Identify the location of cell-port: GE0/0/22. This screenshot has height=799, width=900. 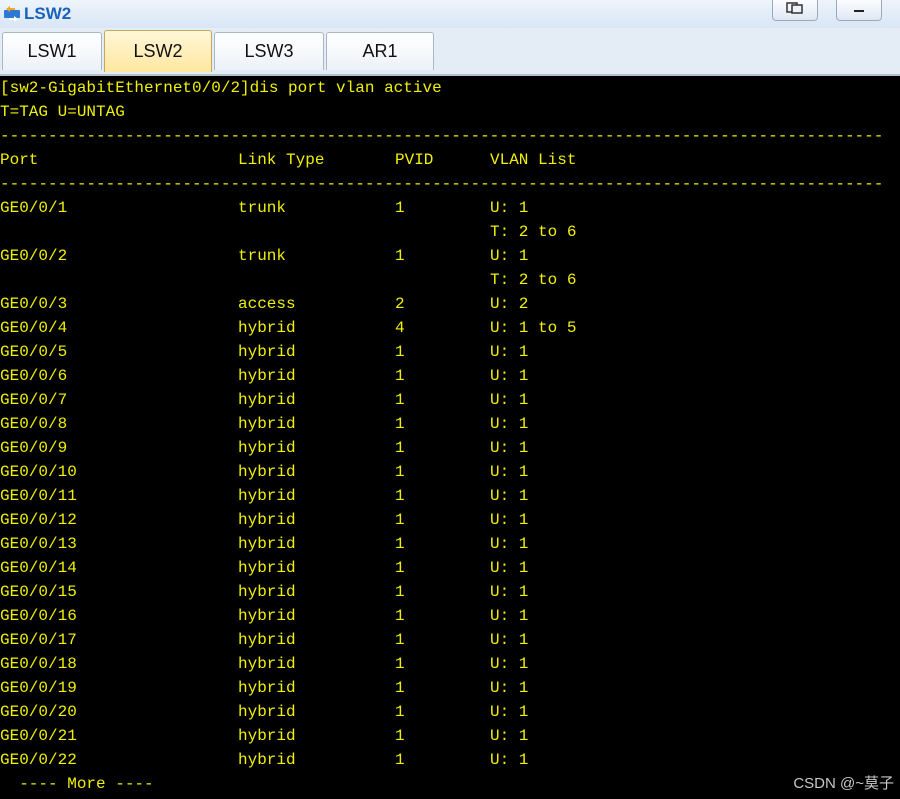
(38, 760).